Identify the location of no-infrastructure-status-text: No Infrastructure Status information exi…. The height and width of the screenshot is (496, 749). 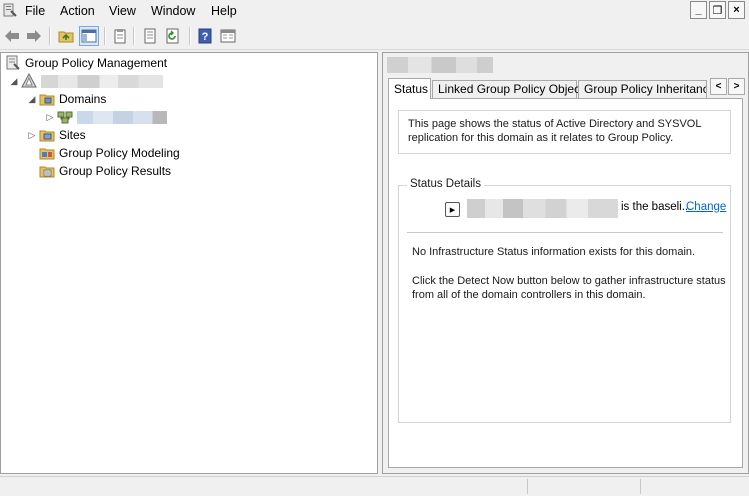
(554, 252).